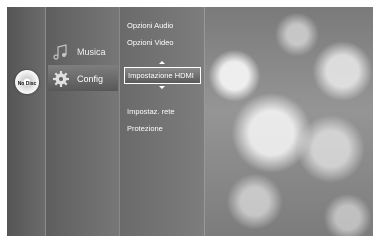  What do you see at coordinates (26, 121) in the screenshot?
I see `disc-column` at bounding box center [26, 121].